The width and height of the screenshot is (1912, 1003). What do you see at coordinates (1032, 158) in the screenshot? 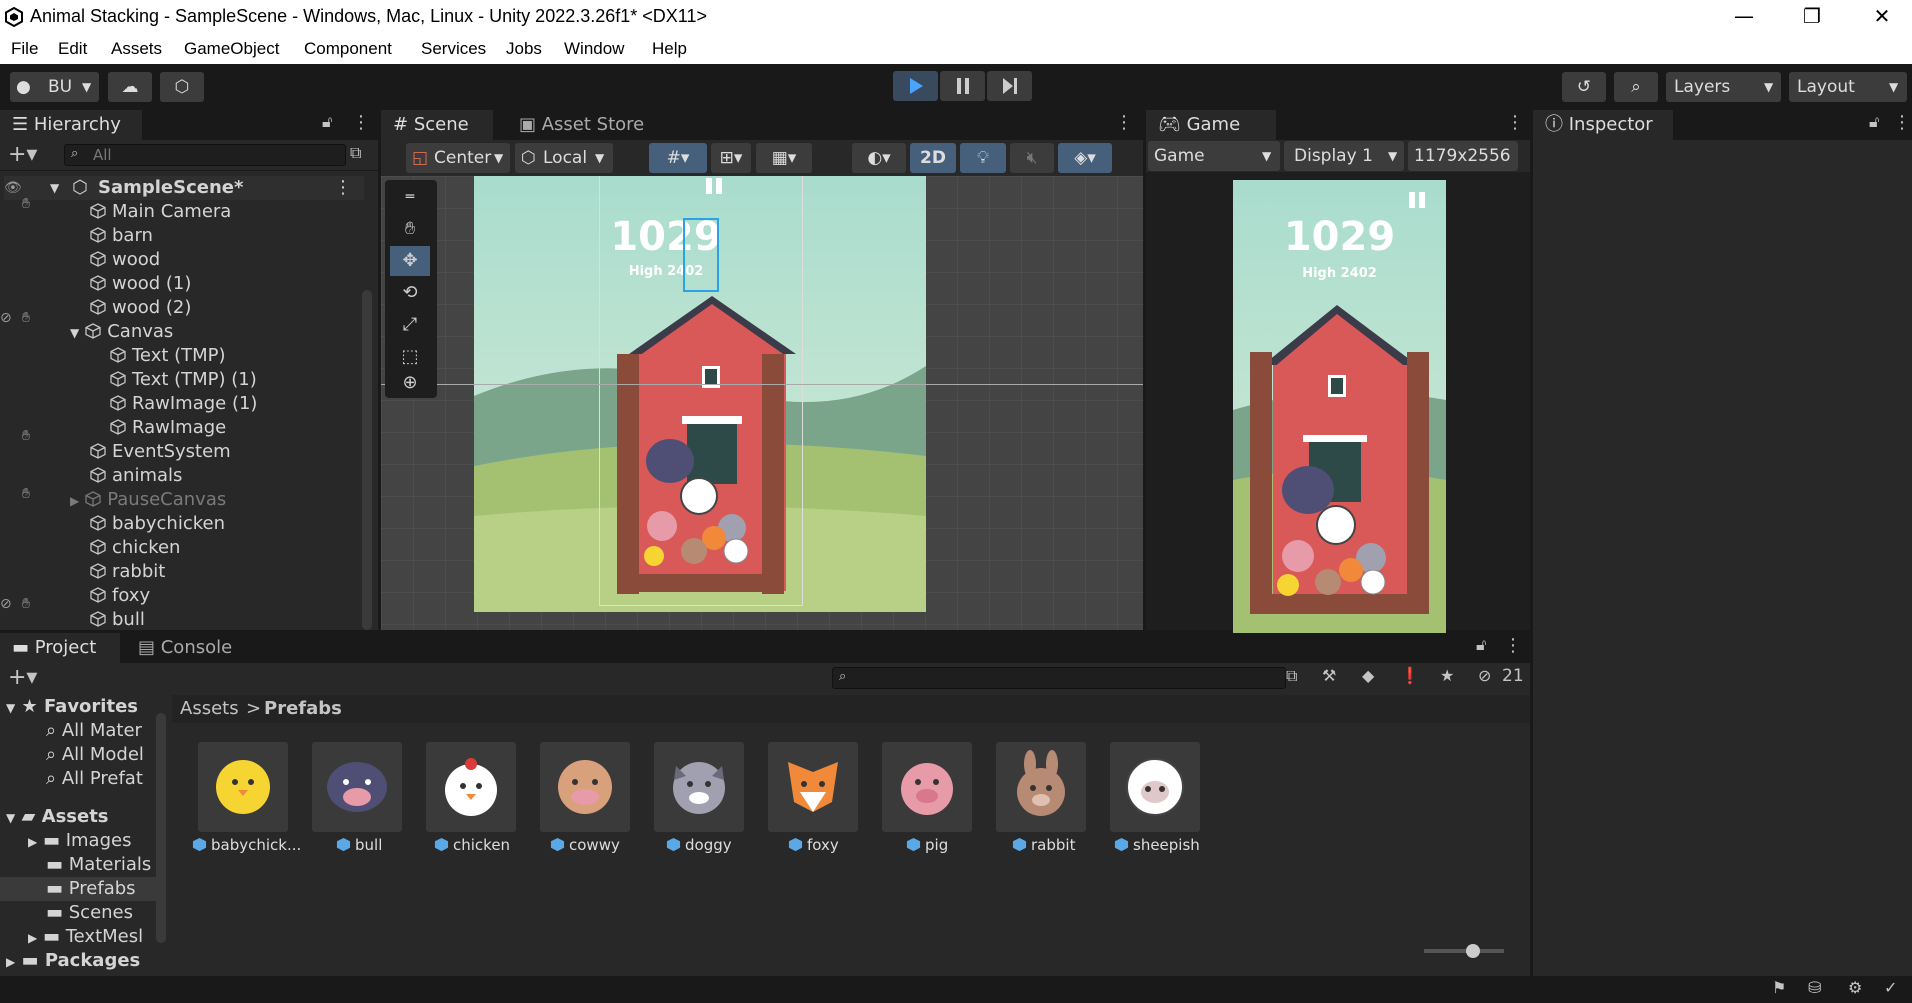
I see `audio-button: 🔇︎` at bounding box center [1032, 158].